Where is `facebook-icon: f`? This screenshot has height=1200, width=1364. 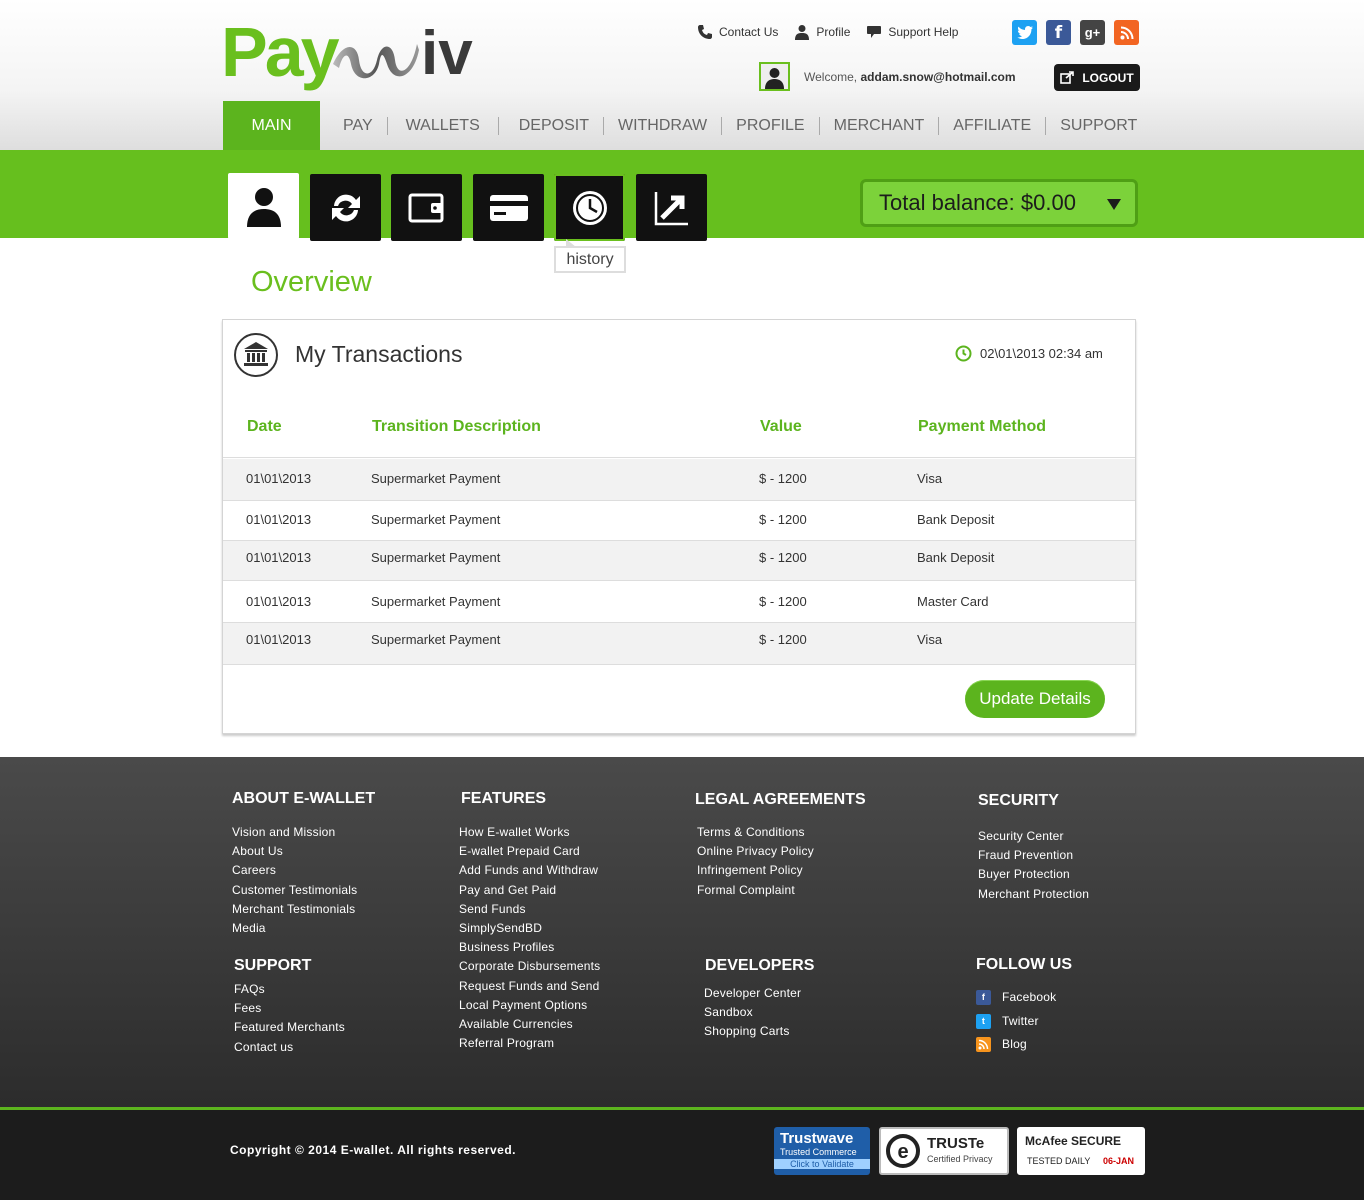
facebook-icon: f is located at coordinates (1058, 32).